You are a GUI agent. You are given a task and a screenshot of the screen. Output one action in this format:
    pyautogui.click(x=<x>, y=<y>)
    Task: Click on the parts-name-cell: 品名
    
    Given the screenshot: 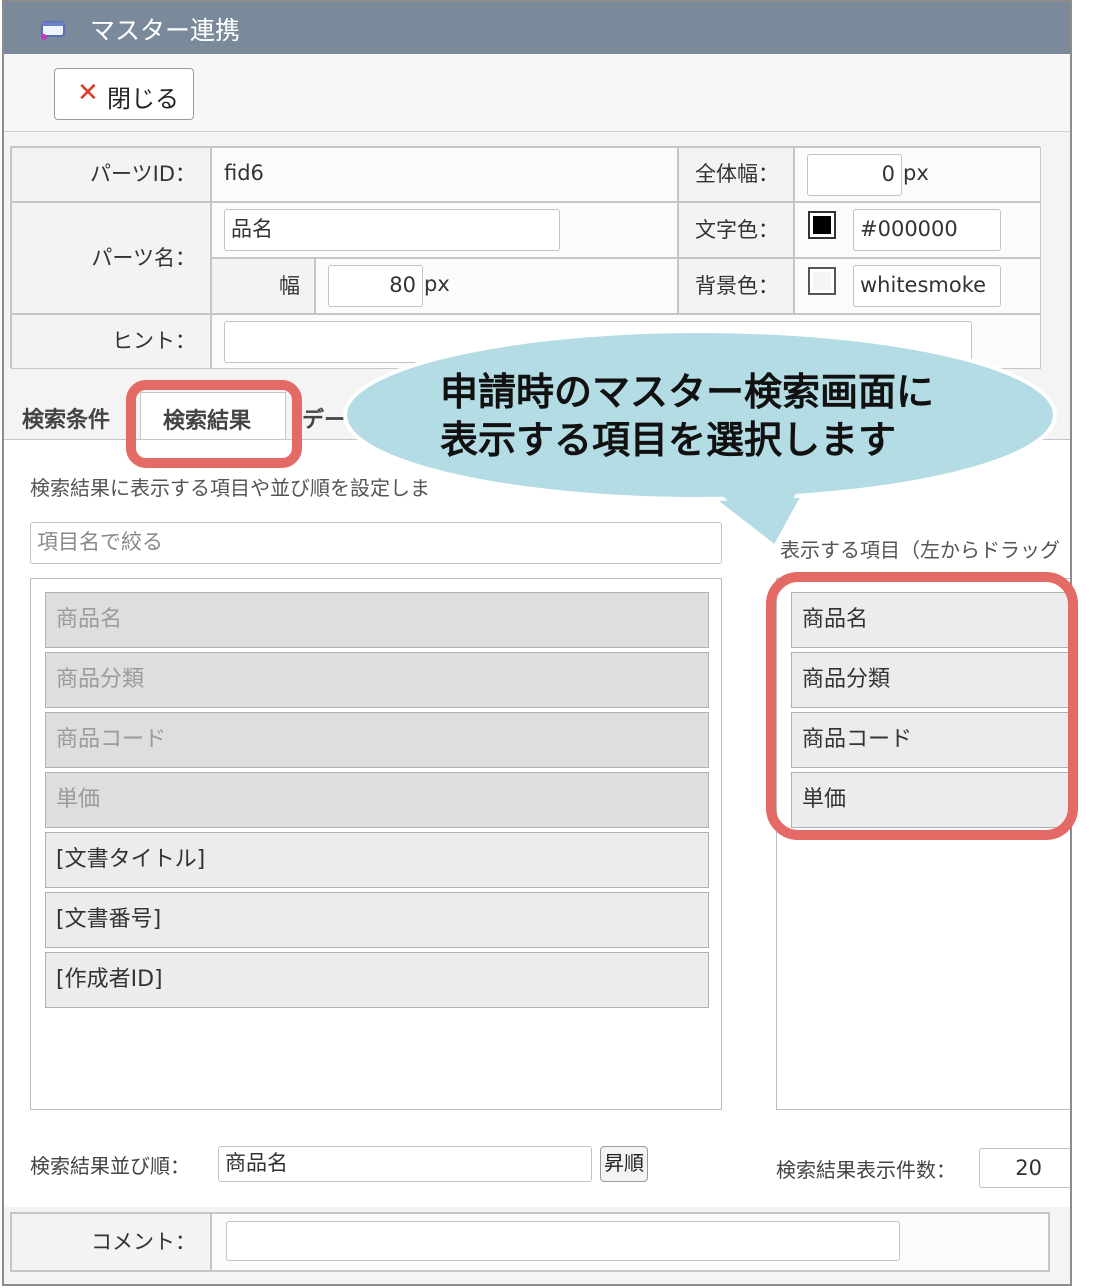 What is the action you would take?
    pyautogui.click(x=444, y=230)
    